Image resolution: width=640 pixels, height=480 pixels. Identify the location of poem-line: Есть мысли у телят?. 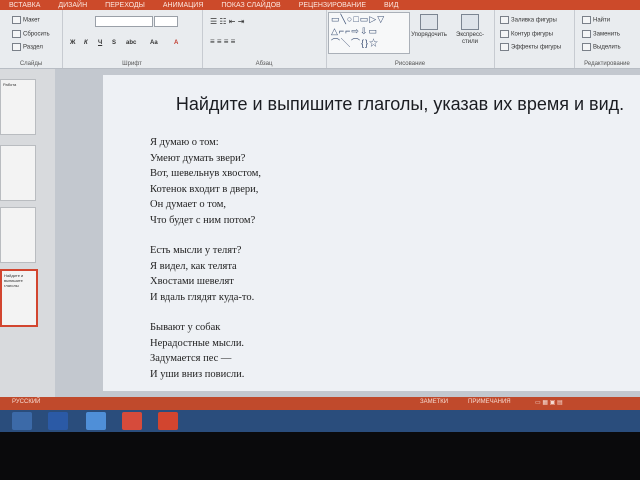
(196, 250).